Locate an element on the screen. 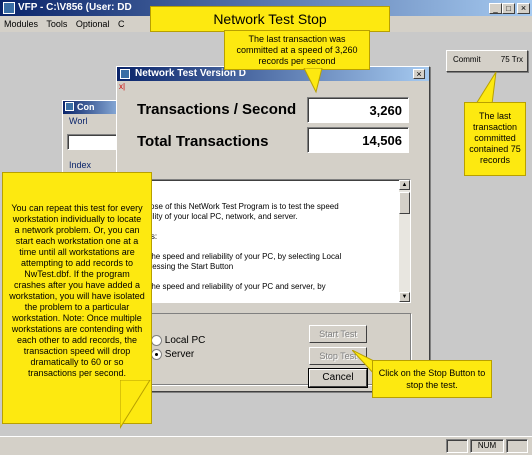  menu-optional: Optional is located at coordinates (93, 24).